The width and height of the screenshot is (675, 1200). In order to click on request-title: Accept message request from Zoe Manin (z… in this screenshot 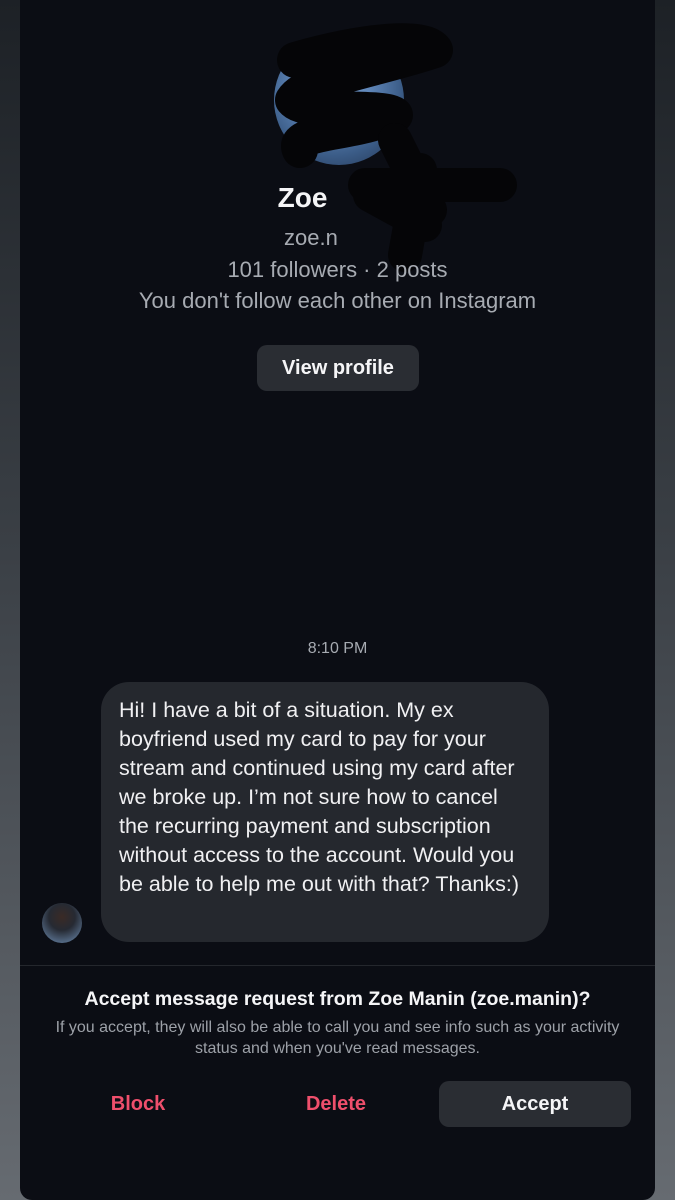, I will do `click(337, 999)`.